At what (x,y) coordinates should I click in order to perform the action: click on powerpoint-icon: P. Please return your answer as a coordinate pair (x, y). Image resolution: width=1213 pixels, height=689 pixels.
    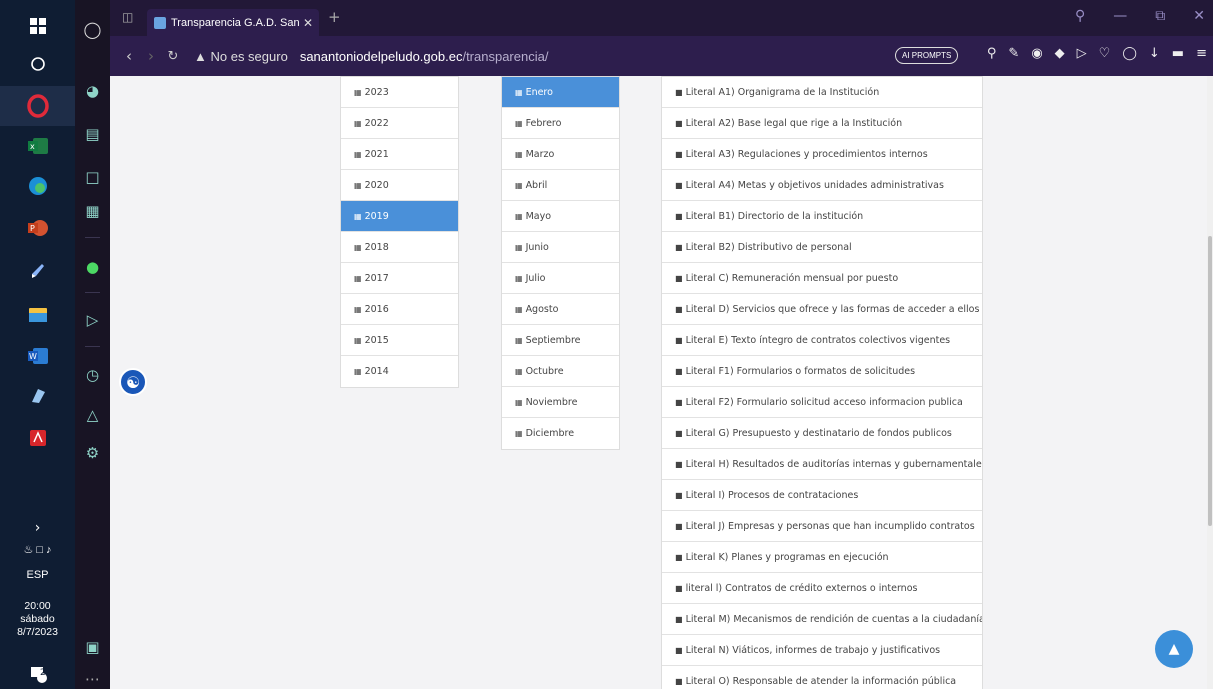
    Looking at the image, I should click on (37, 228).